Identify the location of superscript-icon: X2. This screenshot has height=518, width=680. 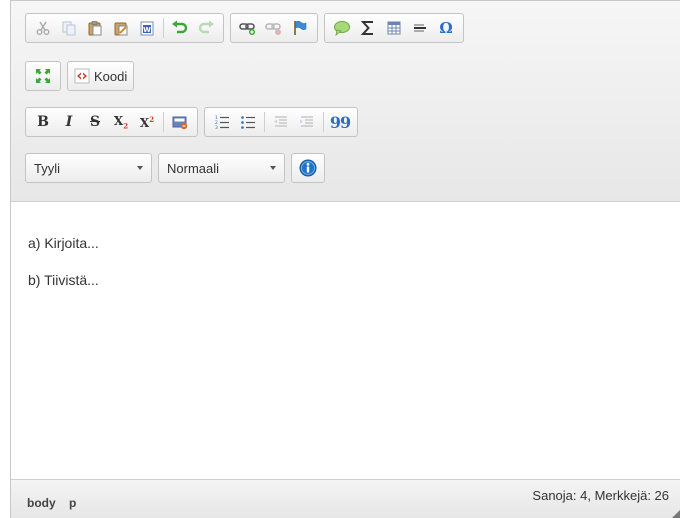
(147, 122).